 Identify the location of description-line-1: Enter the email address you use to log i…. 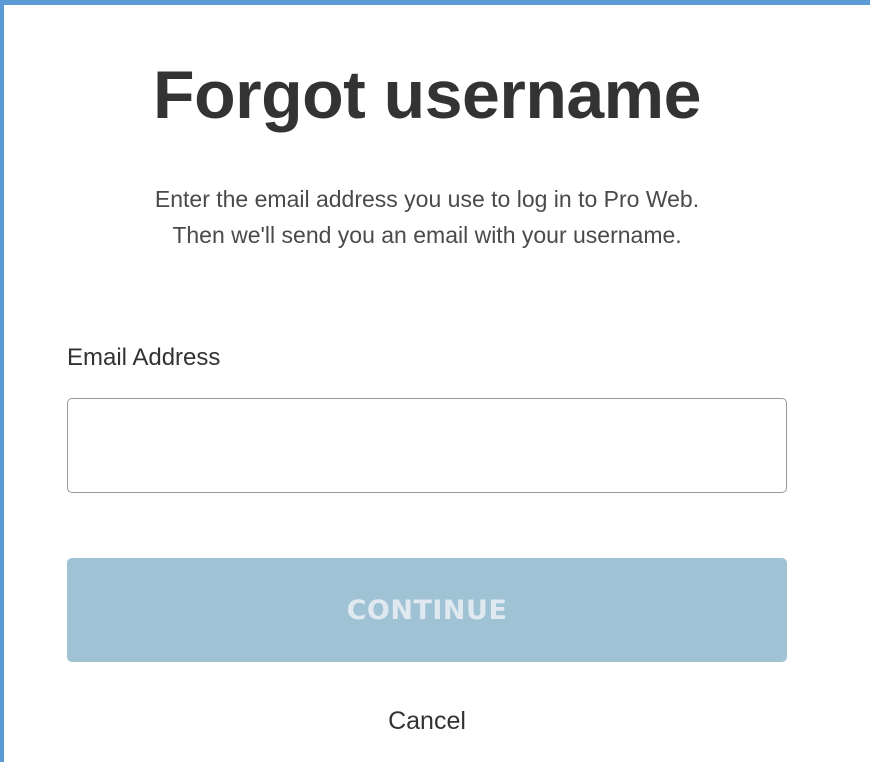
(427, 199).